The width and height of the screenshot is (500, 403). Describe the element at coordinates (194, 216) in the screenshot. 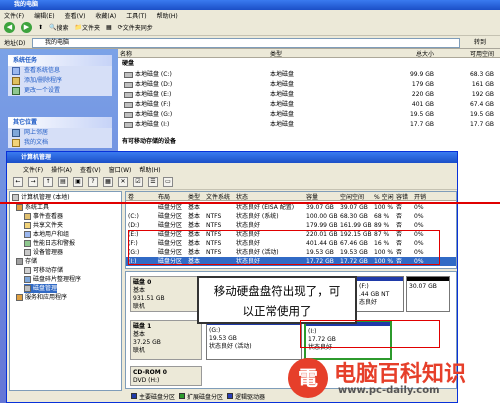

I see `volume-cell-type: 基本` at that location.